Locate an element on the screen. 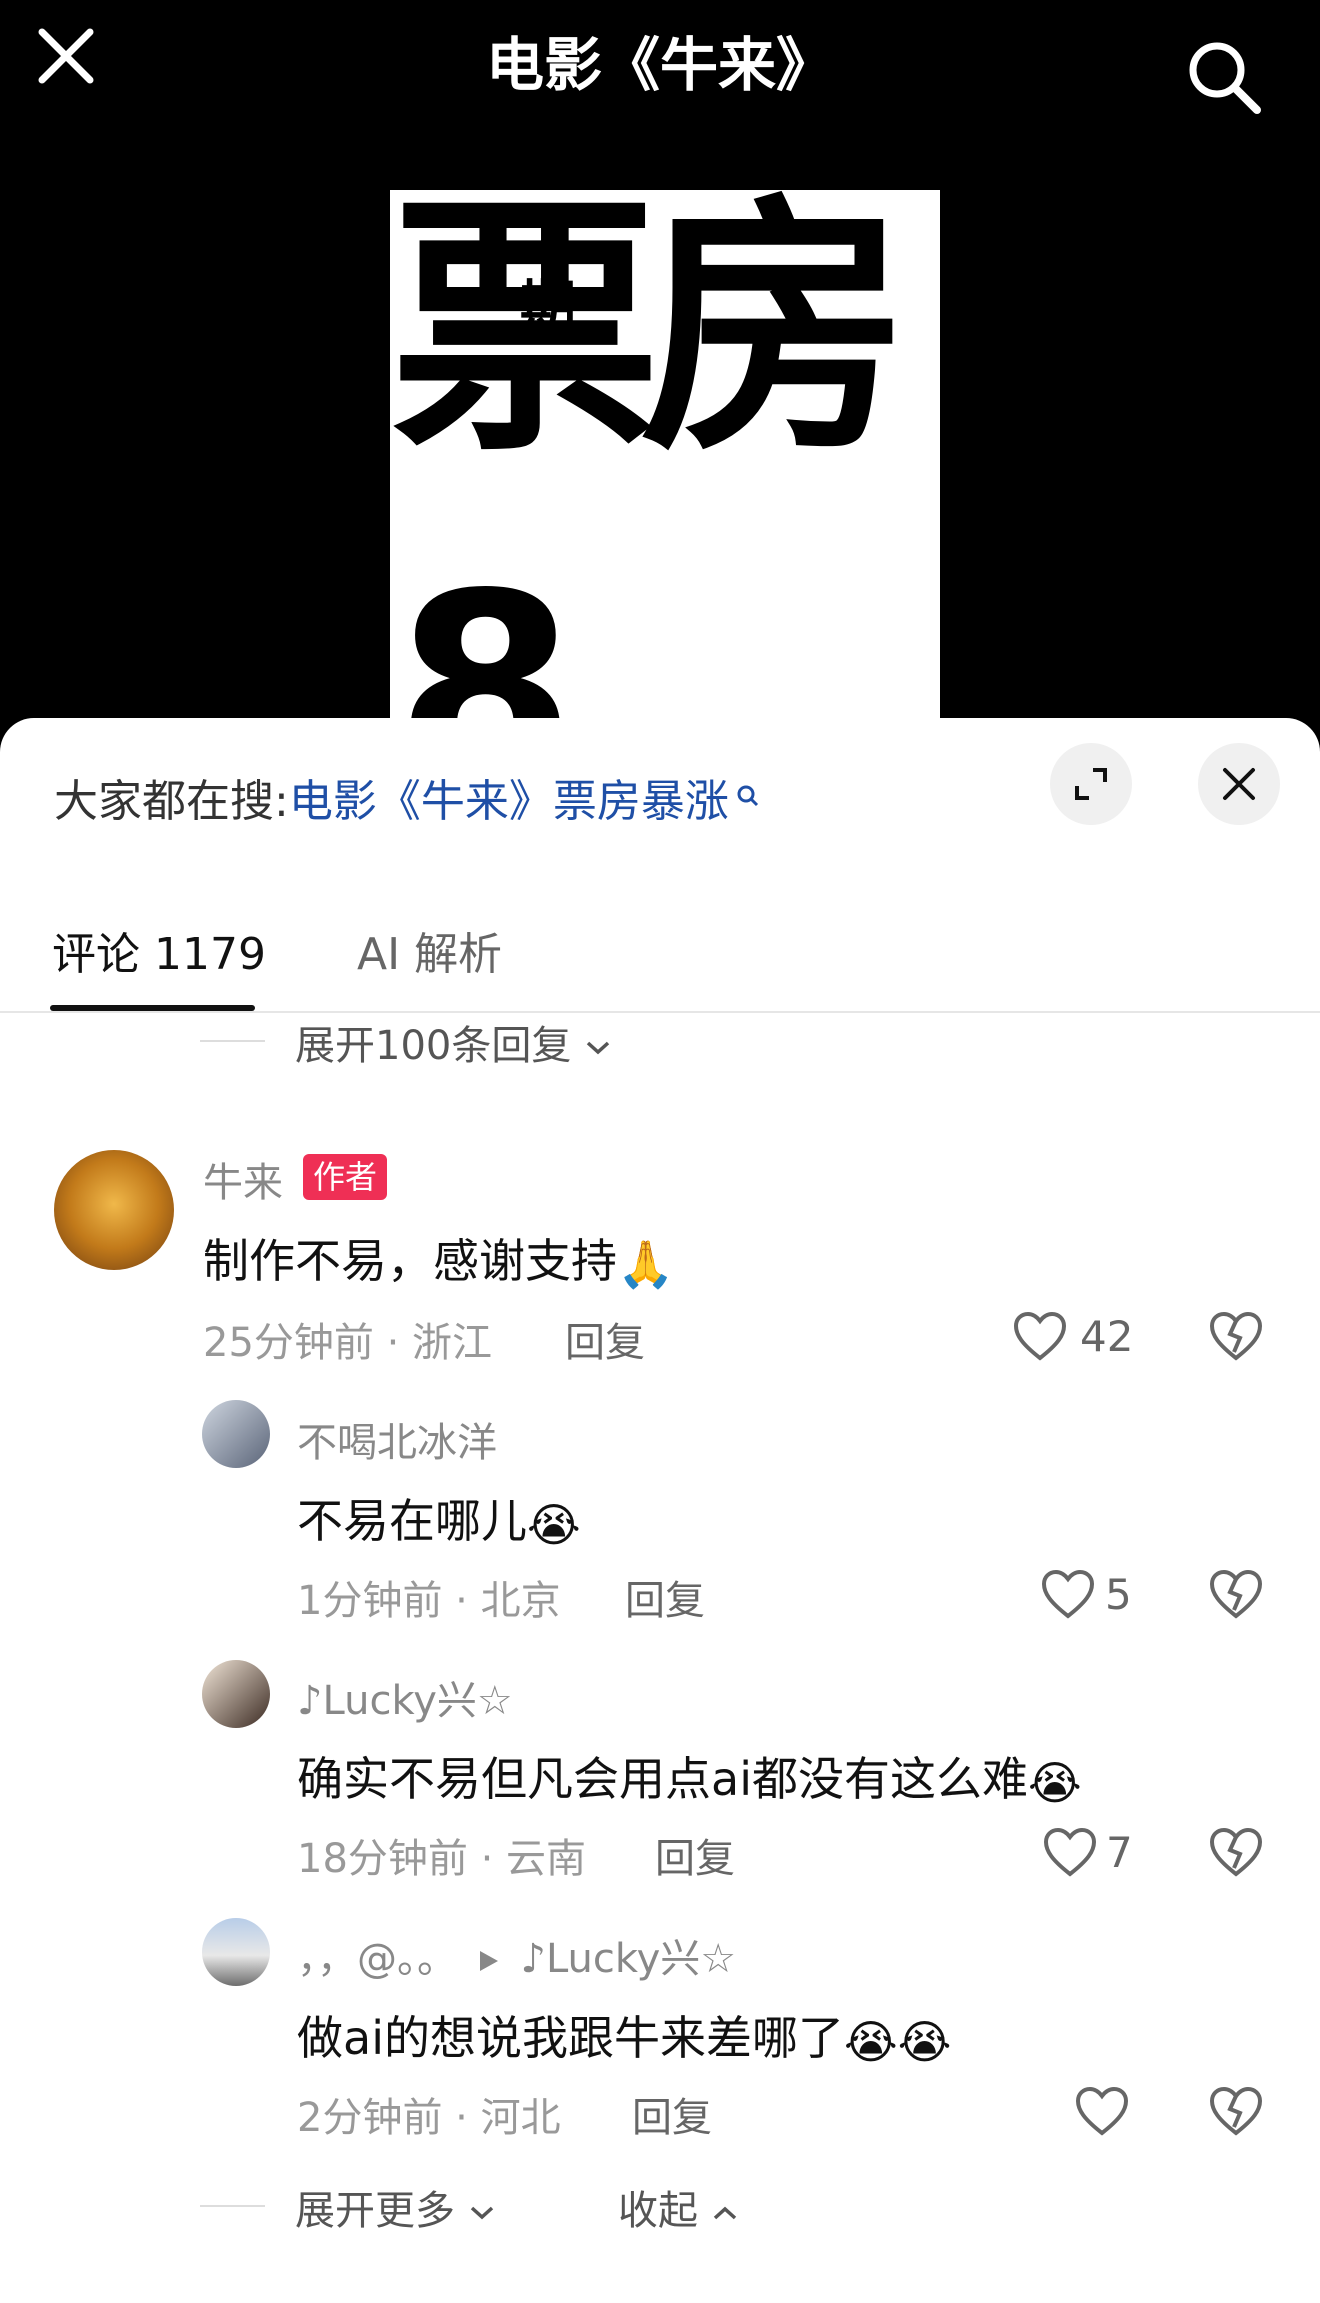  close-icon is located at coordinates (1239, 784).